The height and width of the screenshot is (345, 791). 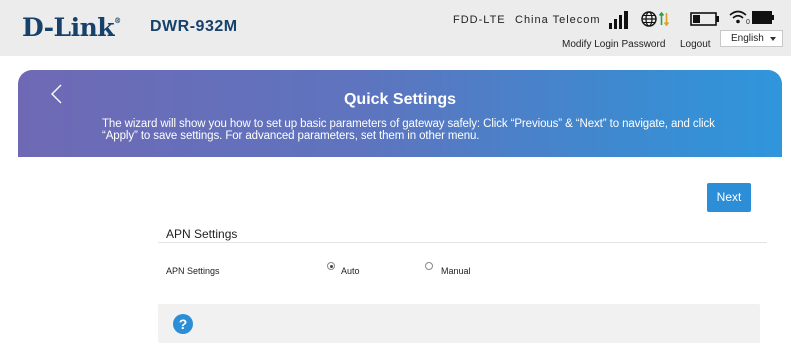 What do you see at coordinates (462, 242) in the screenshot?
I see `section-divider` at bounding box center [462, 242].